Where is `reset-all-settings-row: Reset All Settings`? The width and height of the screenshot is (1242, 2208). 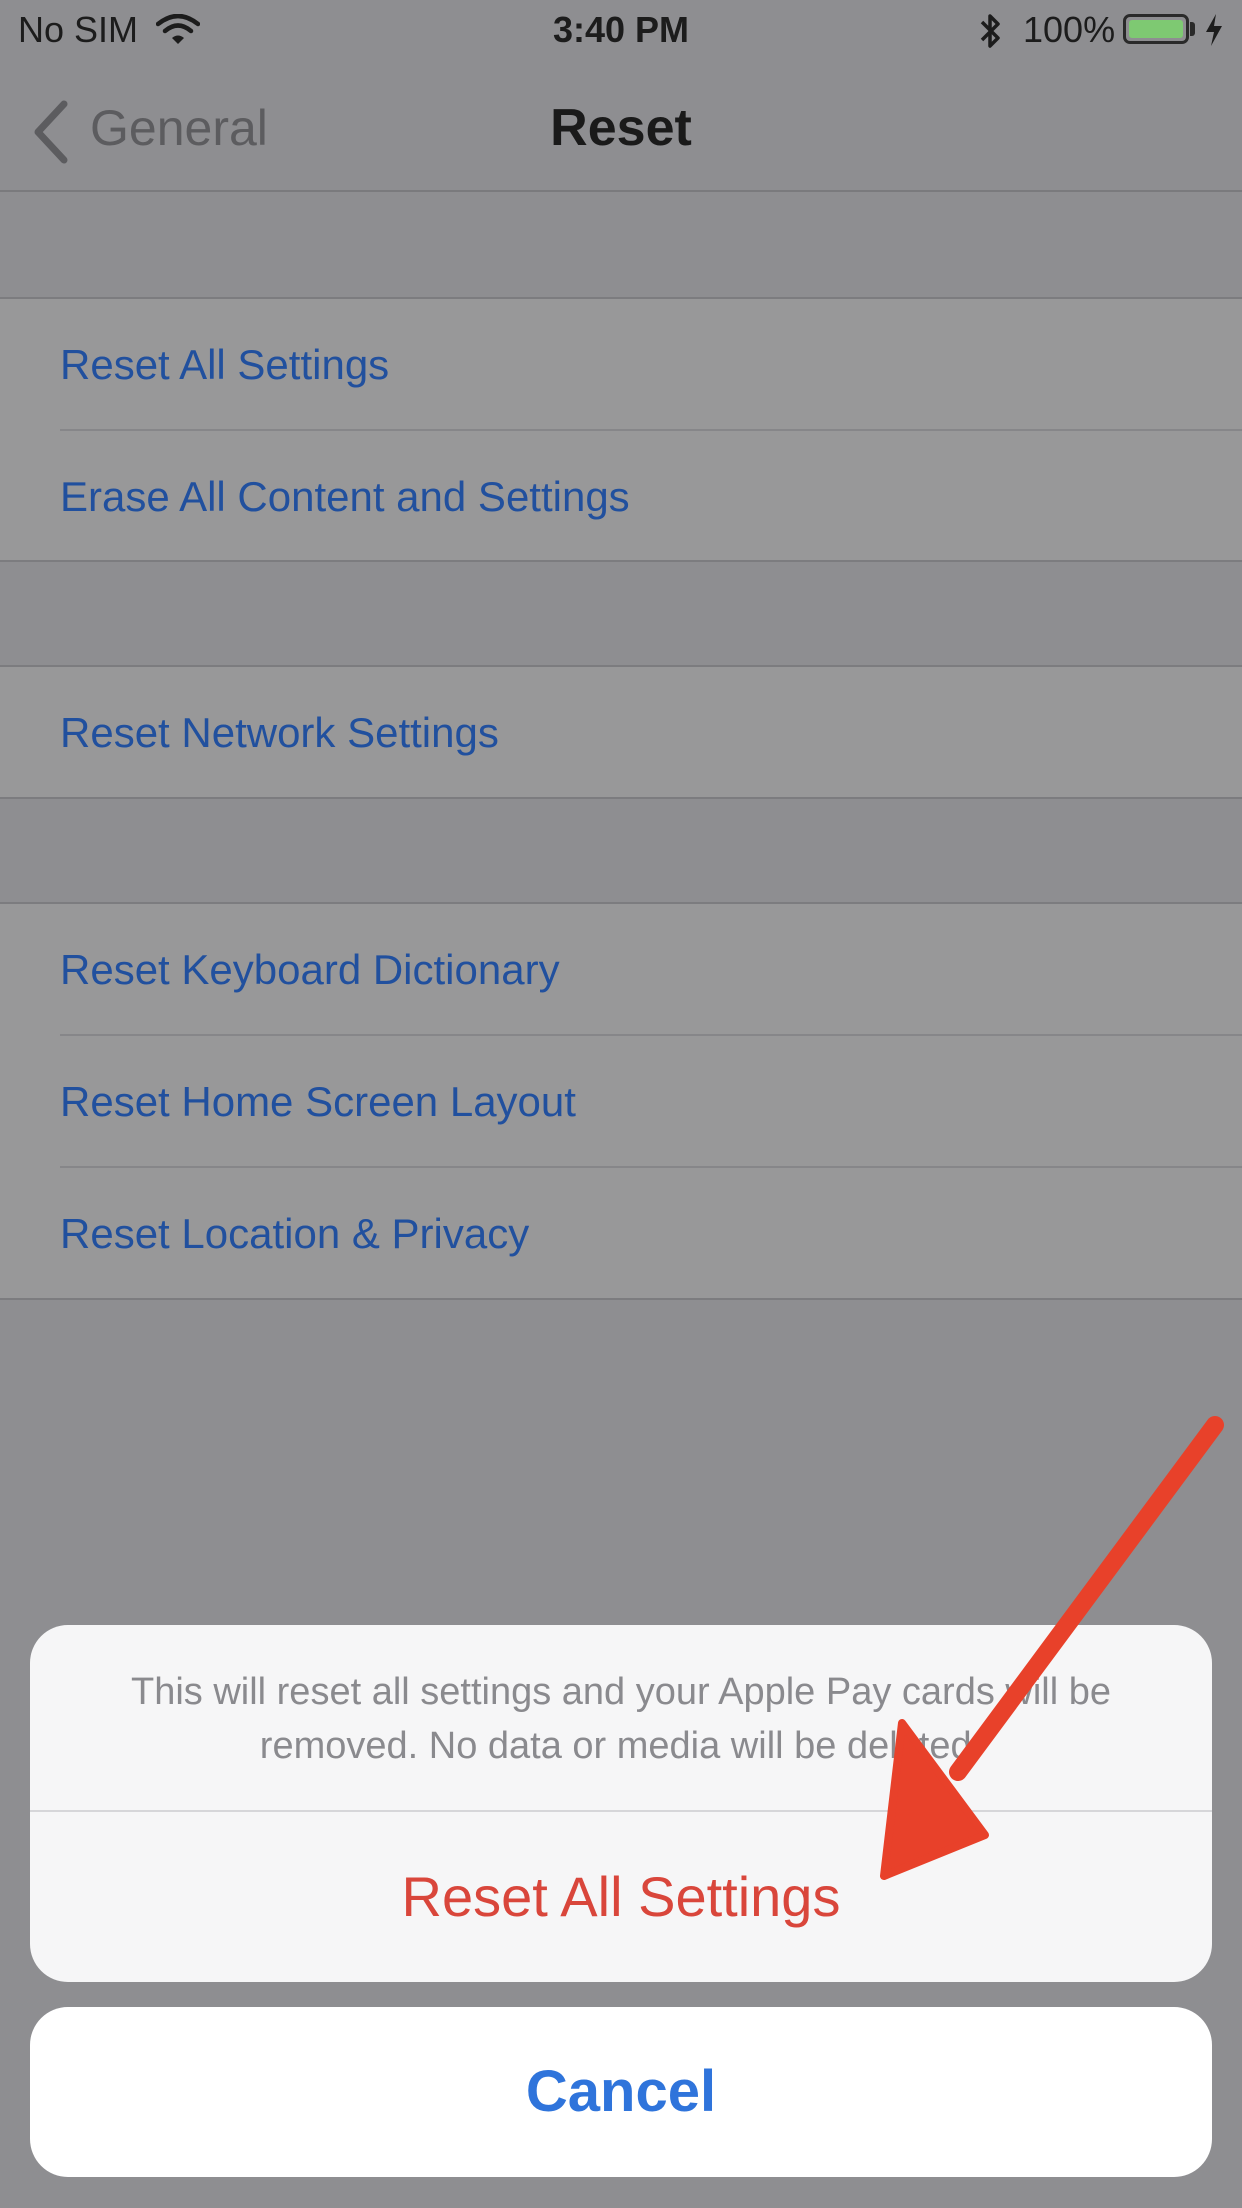
reset-all-settings-row: Reset All Settings is located at coordinates (651, 365).